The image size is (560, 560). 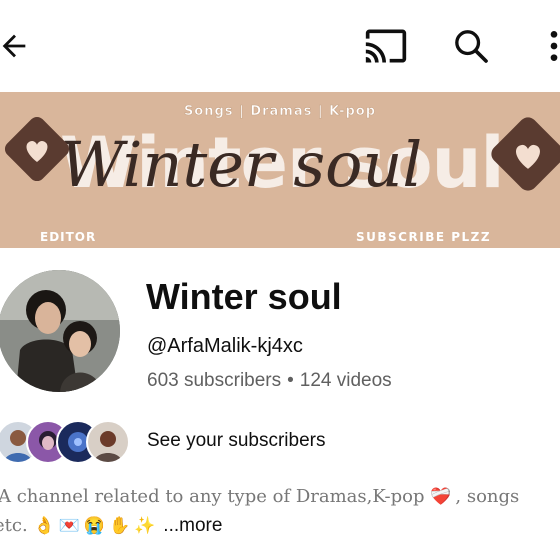 What do you see at coordinates (94, 526) in the screenshot?
I see `crying-face-emoji: 😭` at bounding box center [94, 526].